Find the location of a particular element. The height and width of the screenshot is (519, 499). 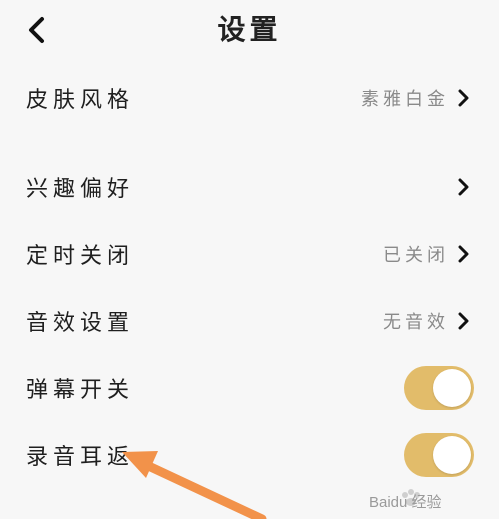

setting-value: 素雅白金 is located at coordinates (405, 99).